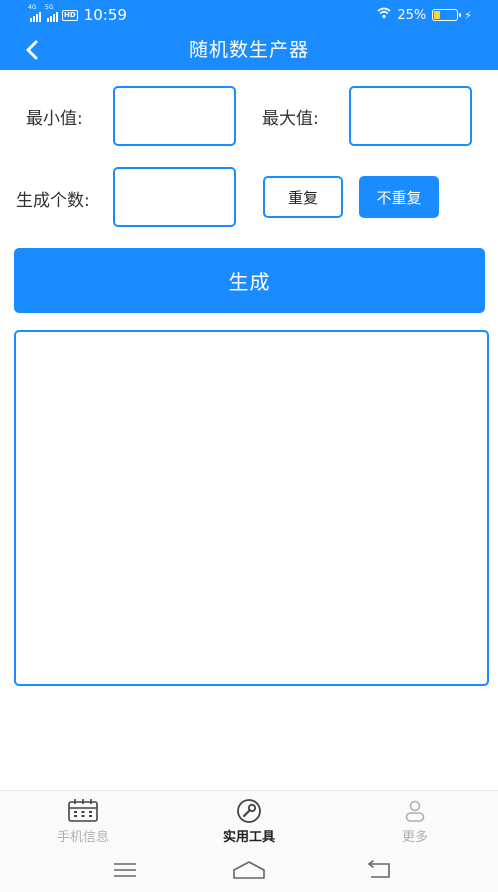  What do you see at coordinates (410, 116) in the screenshot?
I see `max-input` at bounding box center [410, 116].